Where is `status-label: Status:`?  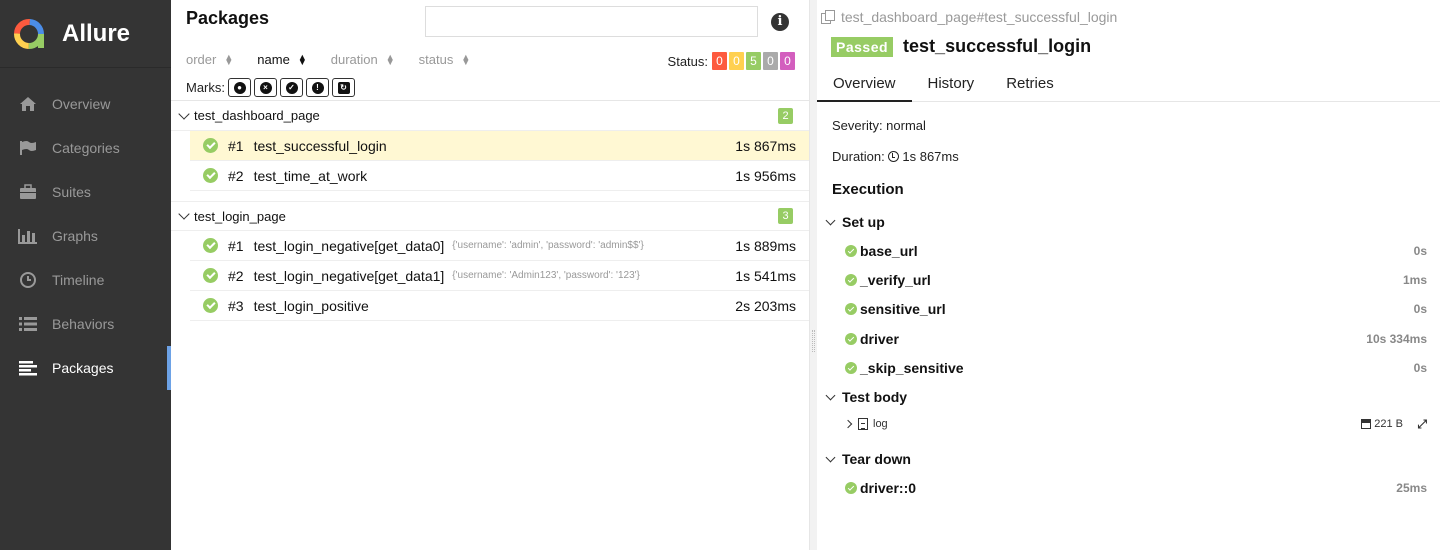
status-label: Status: is located at coordinates (687, 61).